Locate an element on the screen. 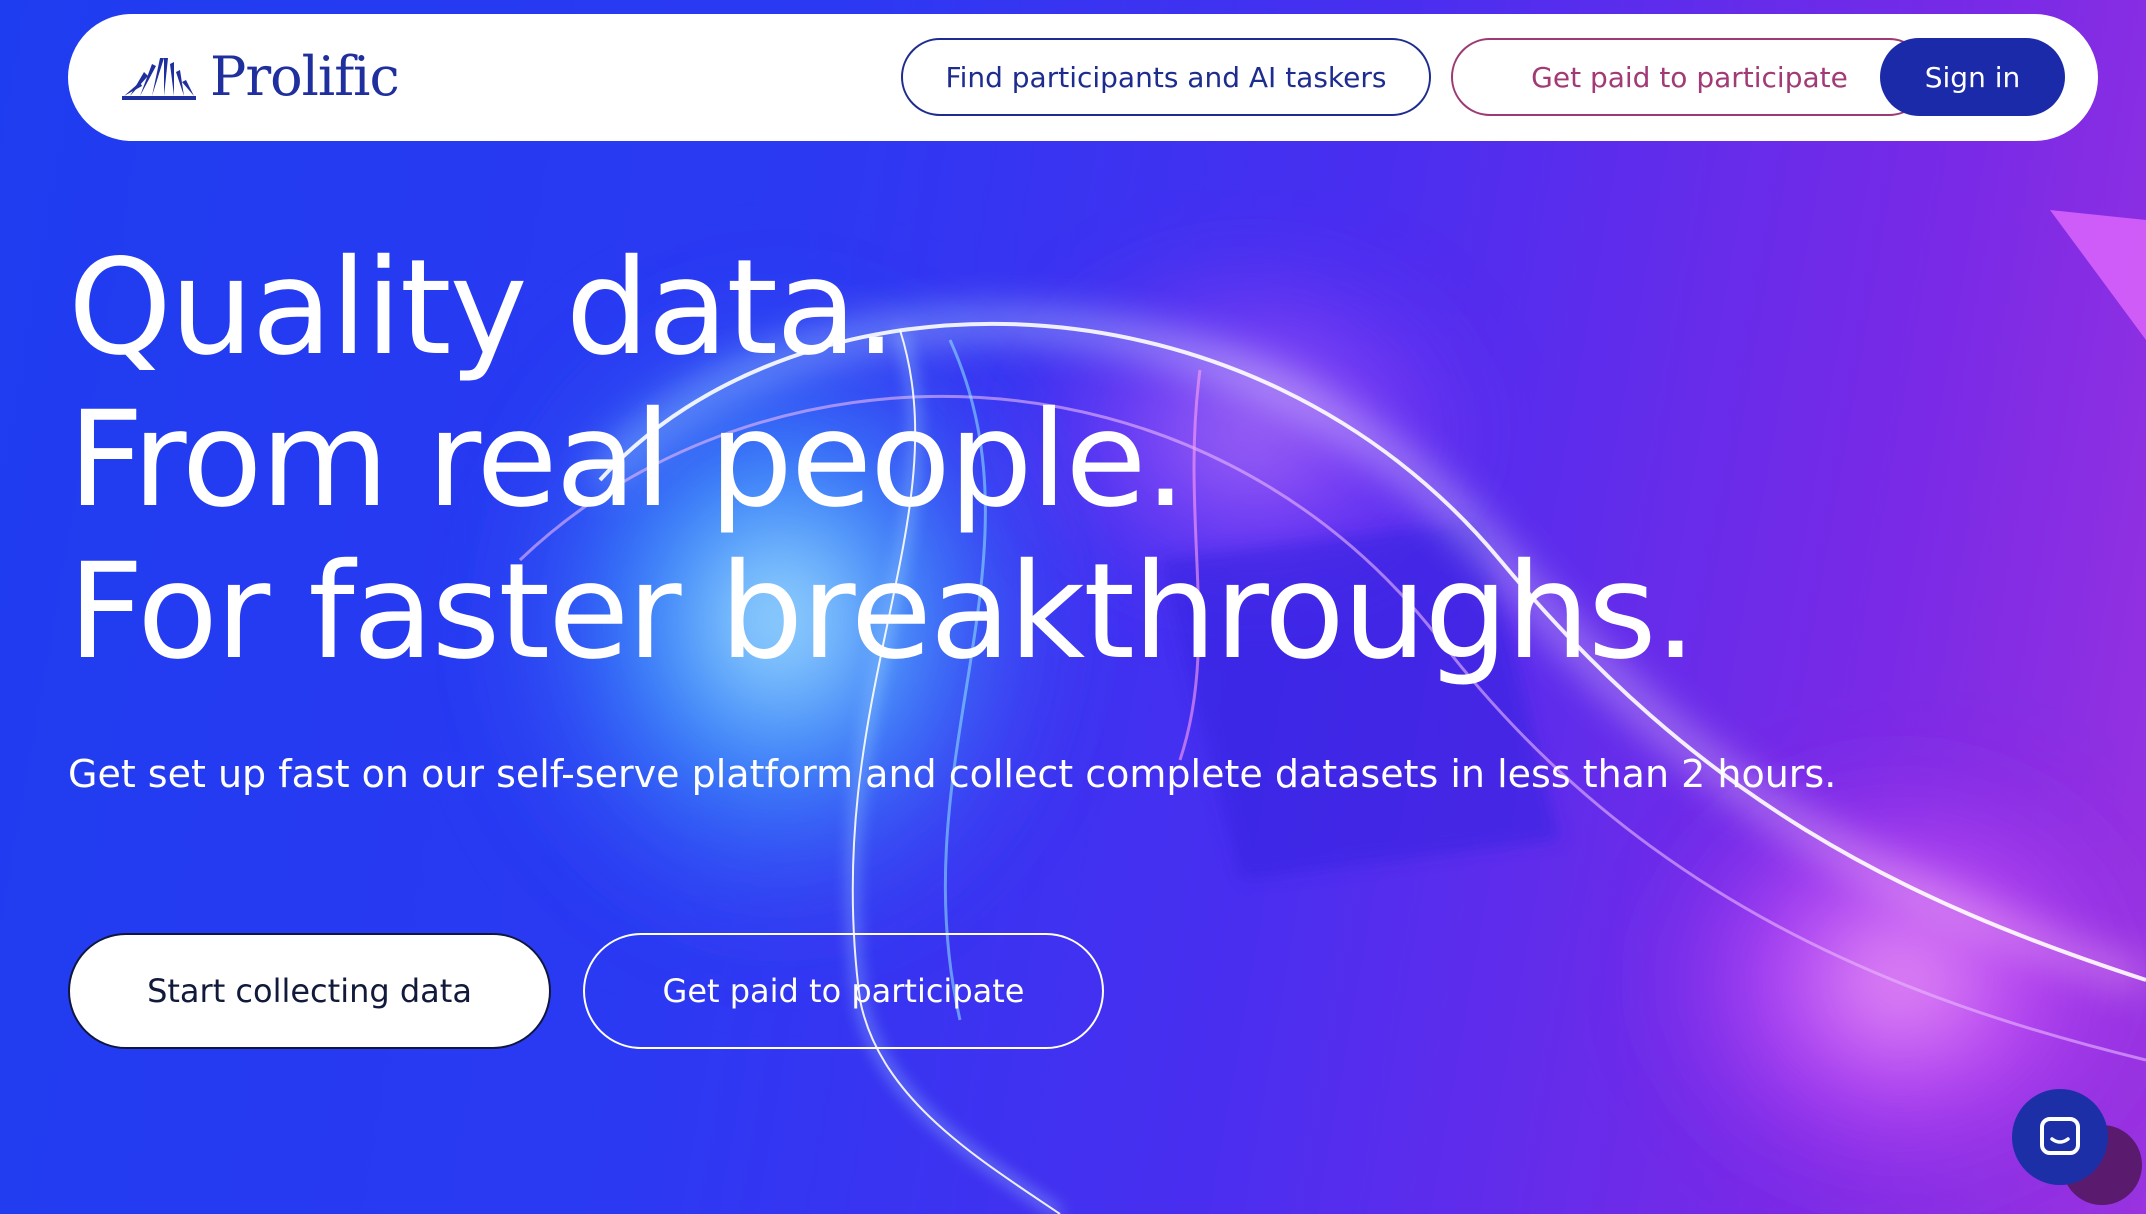 The width and height of the screenshot is (2146, 1214). prolific-sunburst-icon is located at coordinates (159, 79).